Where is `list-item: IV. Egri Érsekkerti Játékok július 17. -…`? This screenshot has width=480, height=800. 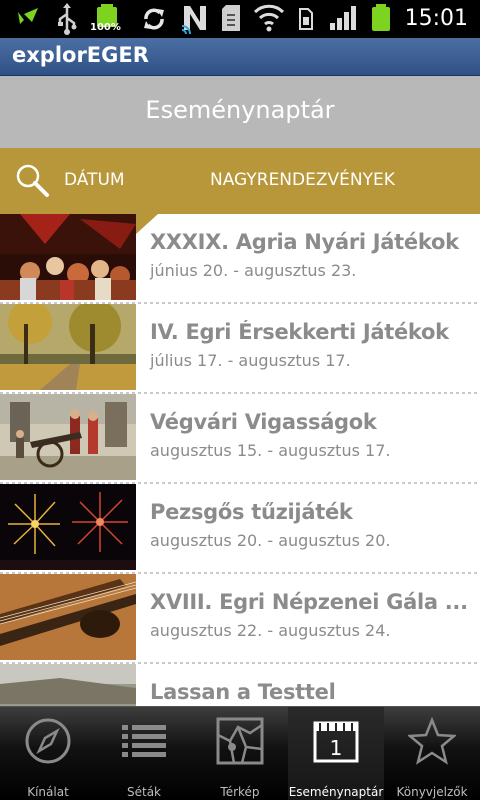 list-item: IV. Egri Érsekkerti Játékok július 17. -… is located at coordinates (240, 349).